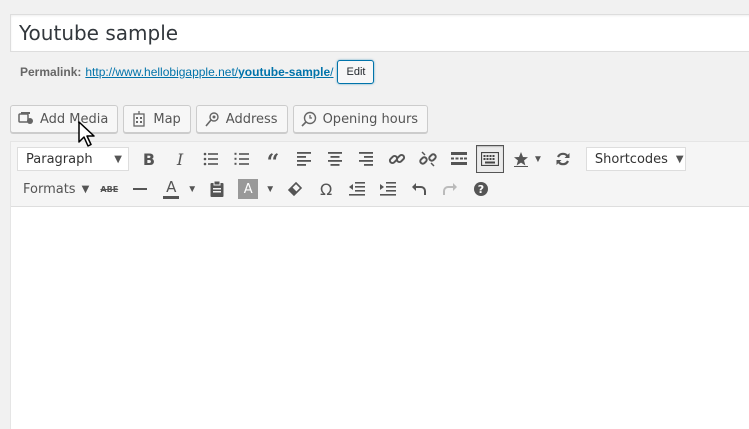 The height and width of the screenshot is (429, 749). I want to click on add-media-icon, so click(26, 119).